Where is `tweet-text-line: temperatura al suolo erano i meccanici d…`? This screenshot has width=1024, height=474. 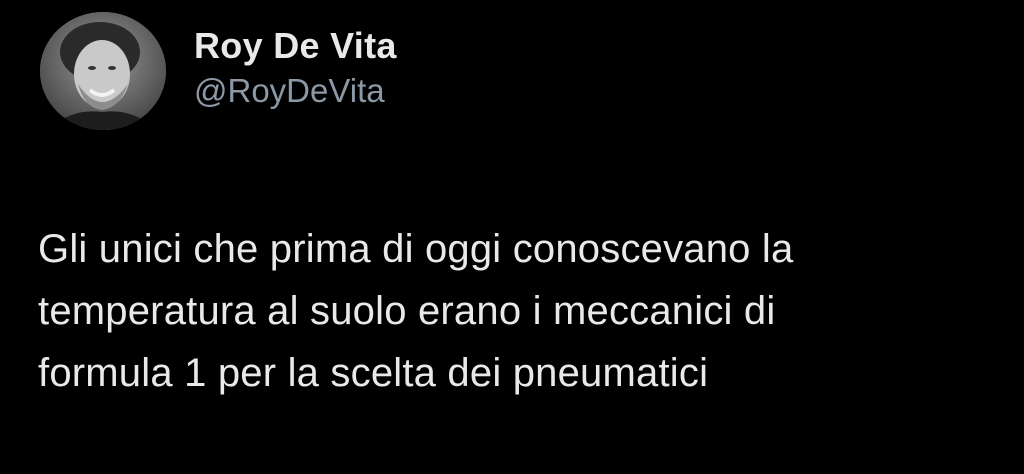
tweet-text-line: temperatura al suolo erano i meccanici d… is located at coordinates (407, 311).